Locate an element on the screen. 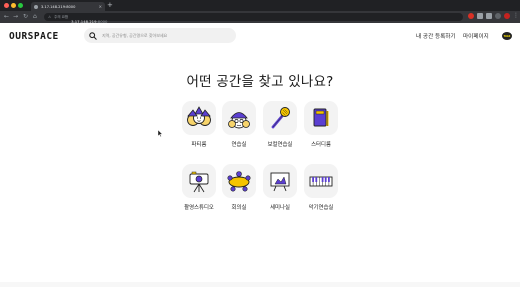 This screenshot has height=287, width=520. bookmark-icon is located at coordinates (489, 16).